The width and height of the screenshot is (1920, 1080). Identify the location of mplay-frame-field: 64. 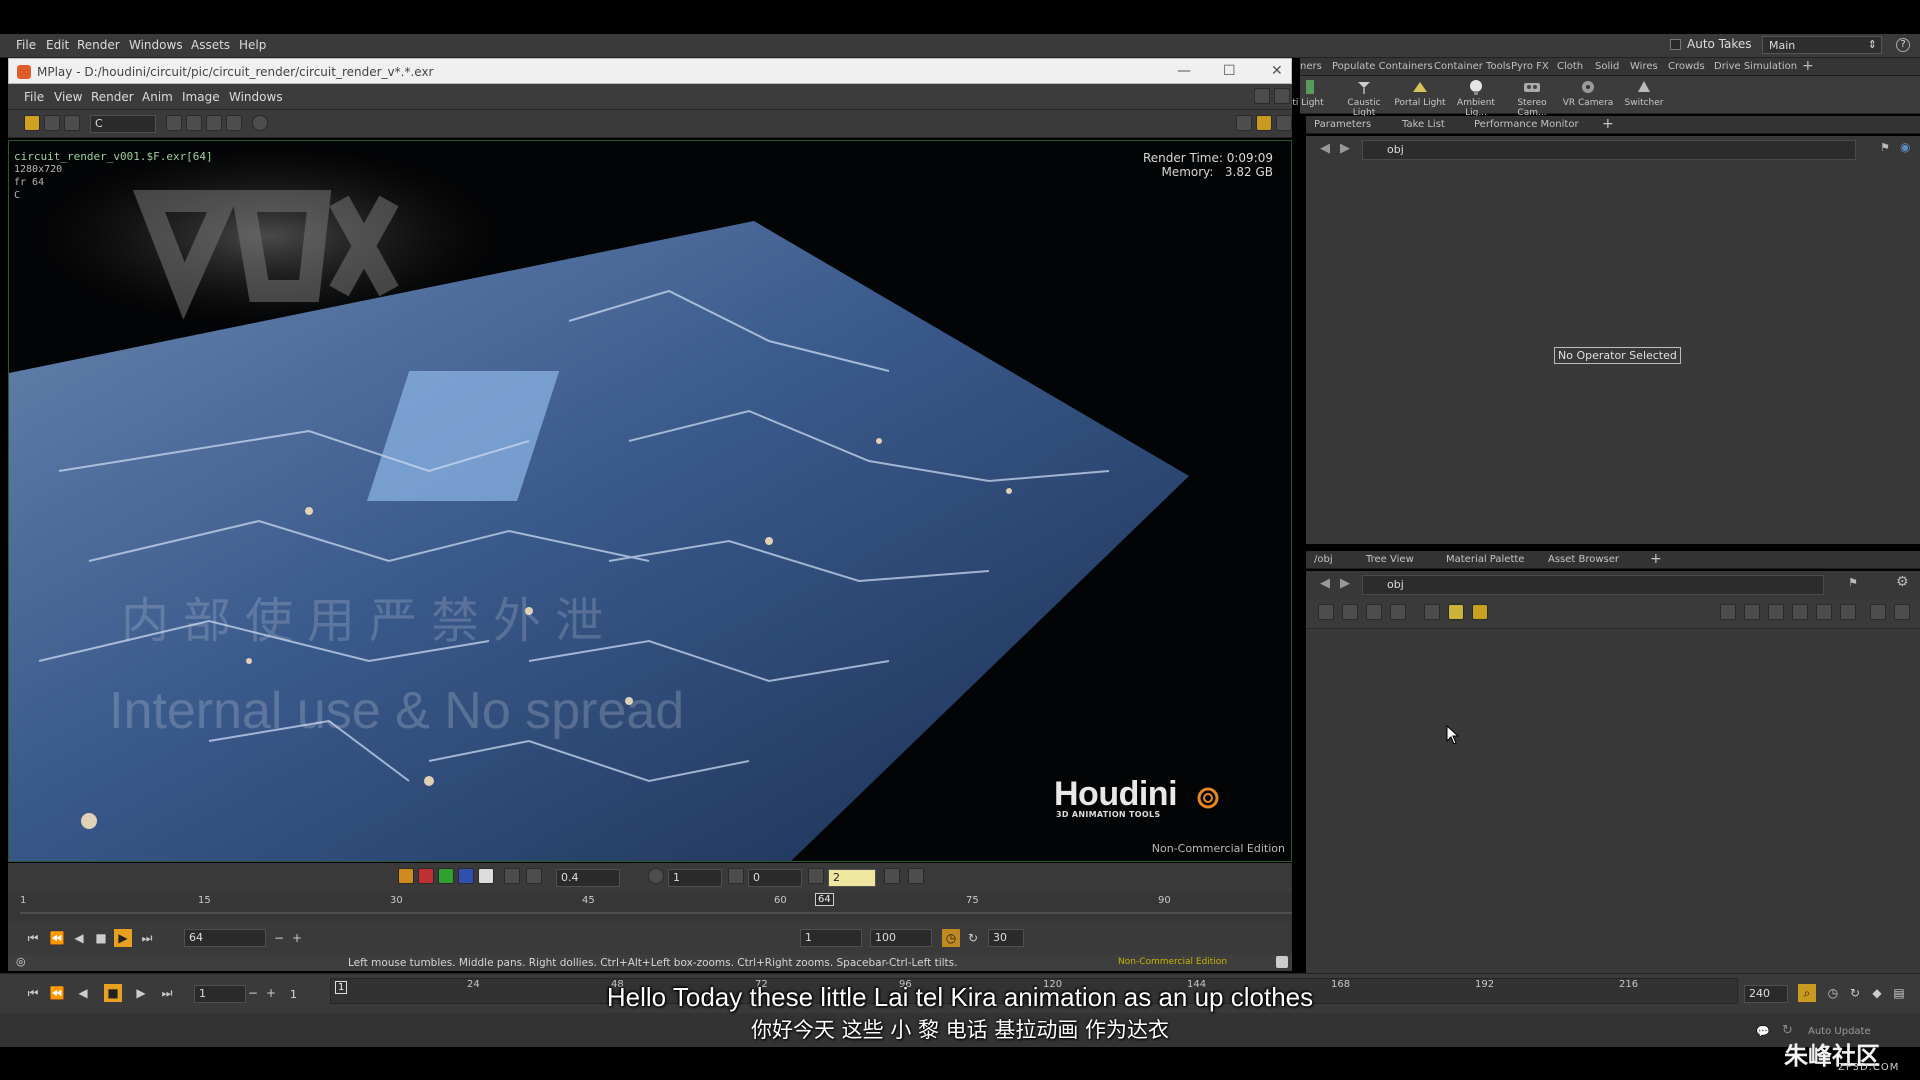
(225, 938).